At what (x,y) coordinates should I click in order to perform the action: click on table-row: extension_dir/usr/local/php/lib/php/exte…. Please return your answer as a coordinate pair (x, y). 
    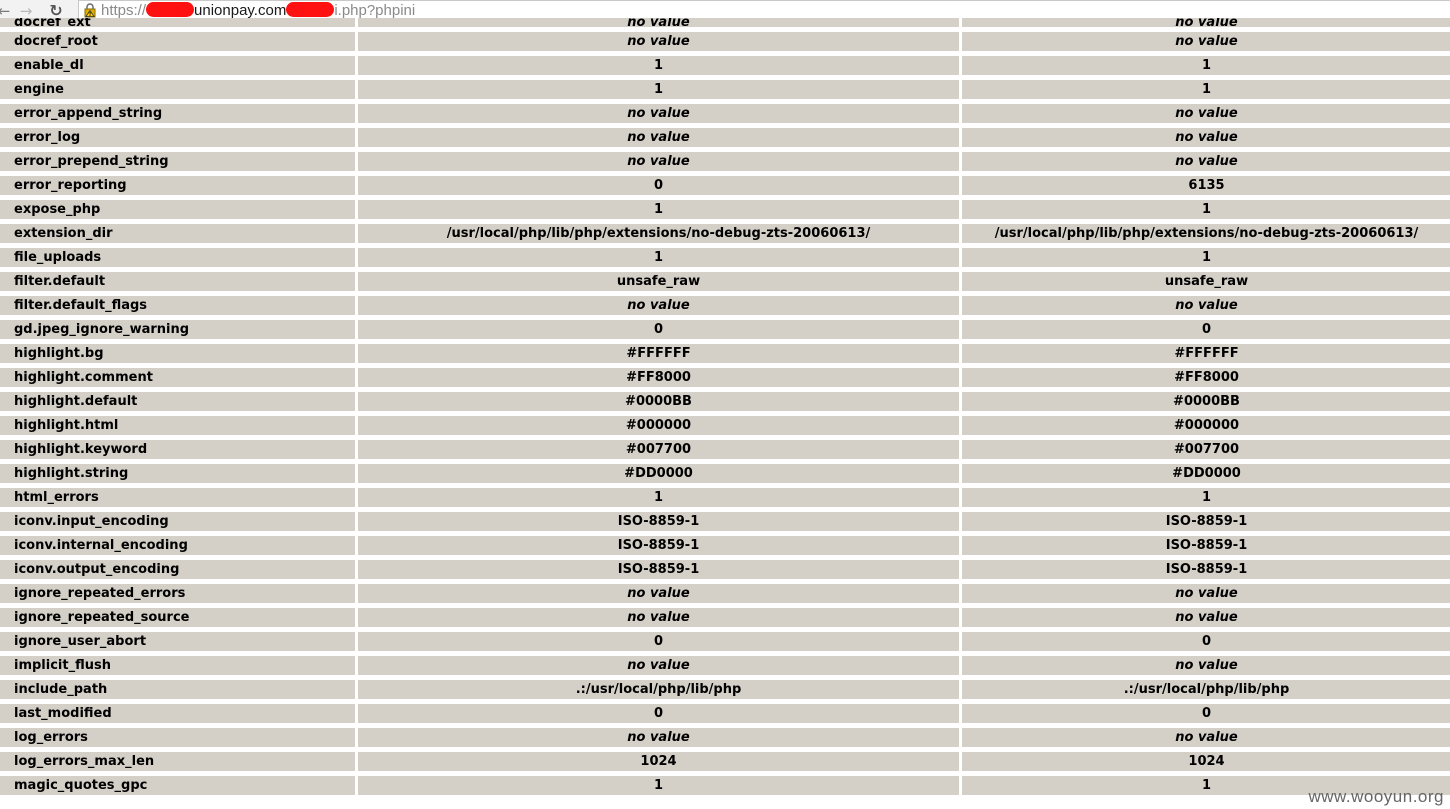
    Looking at the image, I should click on (725, 236).